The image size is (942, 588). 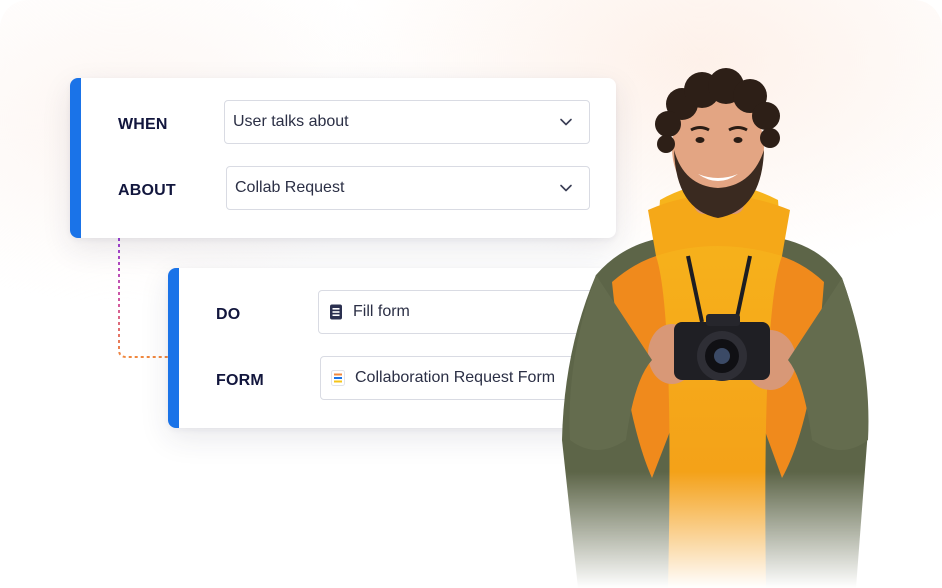 What do you see at coordinates (338, 378) in the screenshot?
I see `form-icon` at bounding box center [338, 378].